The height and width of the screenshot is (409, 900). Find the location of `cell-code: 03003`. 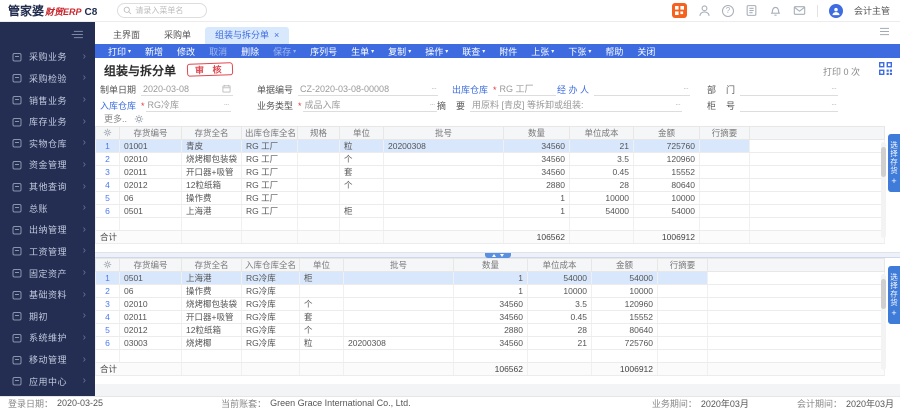

cell-code: 03003 is located at coordinates (150, 343).